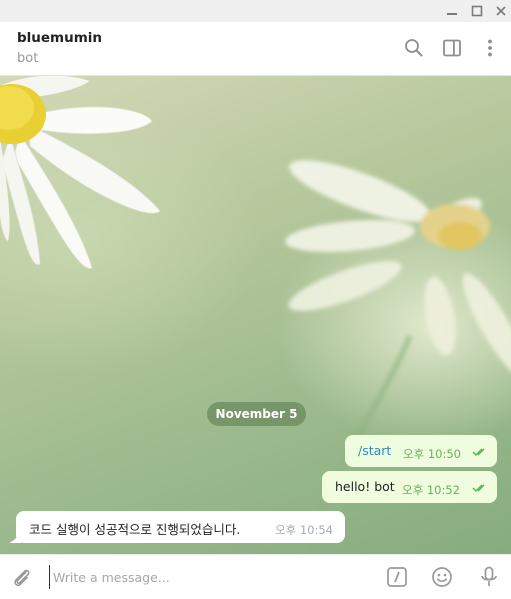 This screenshot has width=511, height=599. I want to click on bubble-tail, so click(15, 538).